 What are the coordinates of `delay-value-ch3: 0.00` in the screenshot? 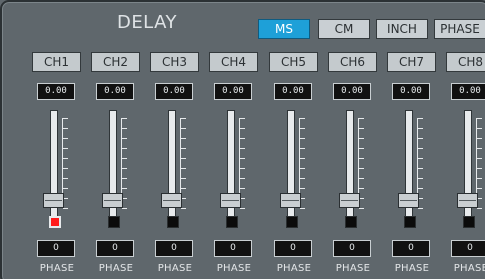 It's located at (174, 91).